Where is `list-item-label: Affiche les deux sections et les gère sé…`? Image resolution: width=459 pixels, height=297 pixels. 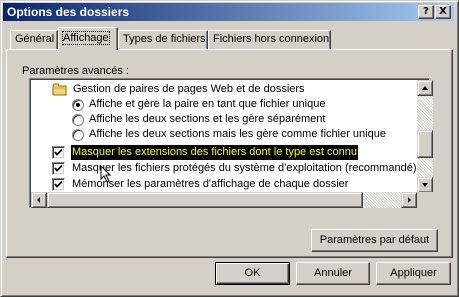 list-item-label: Affiche les deux sections et les gère sé… is located at coordinates (207, 119).